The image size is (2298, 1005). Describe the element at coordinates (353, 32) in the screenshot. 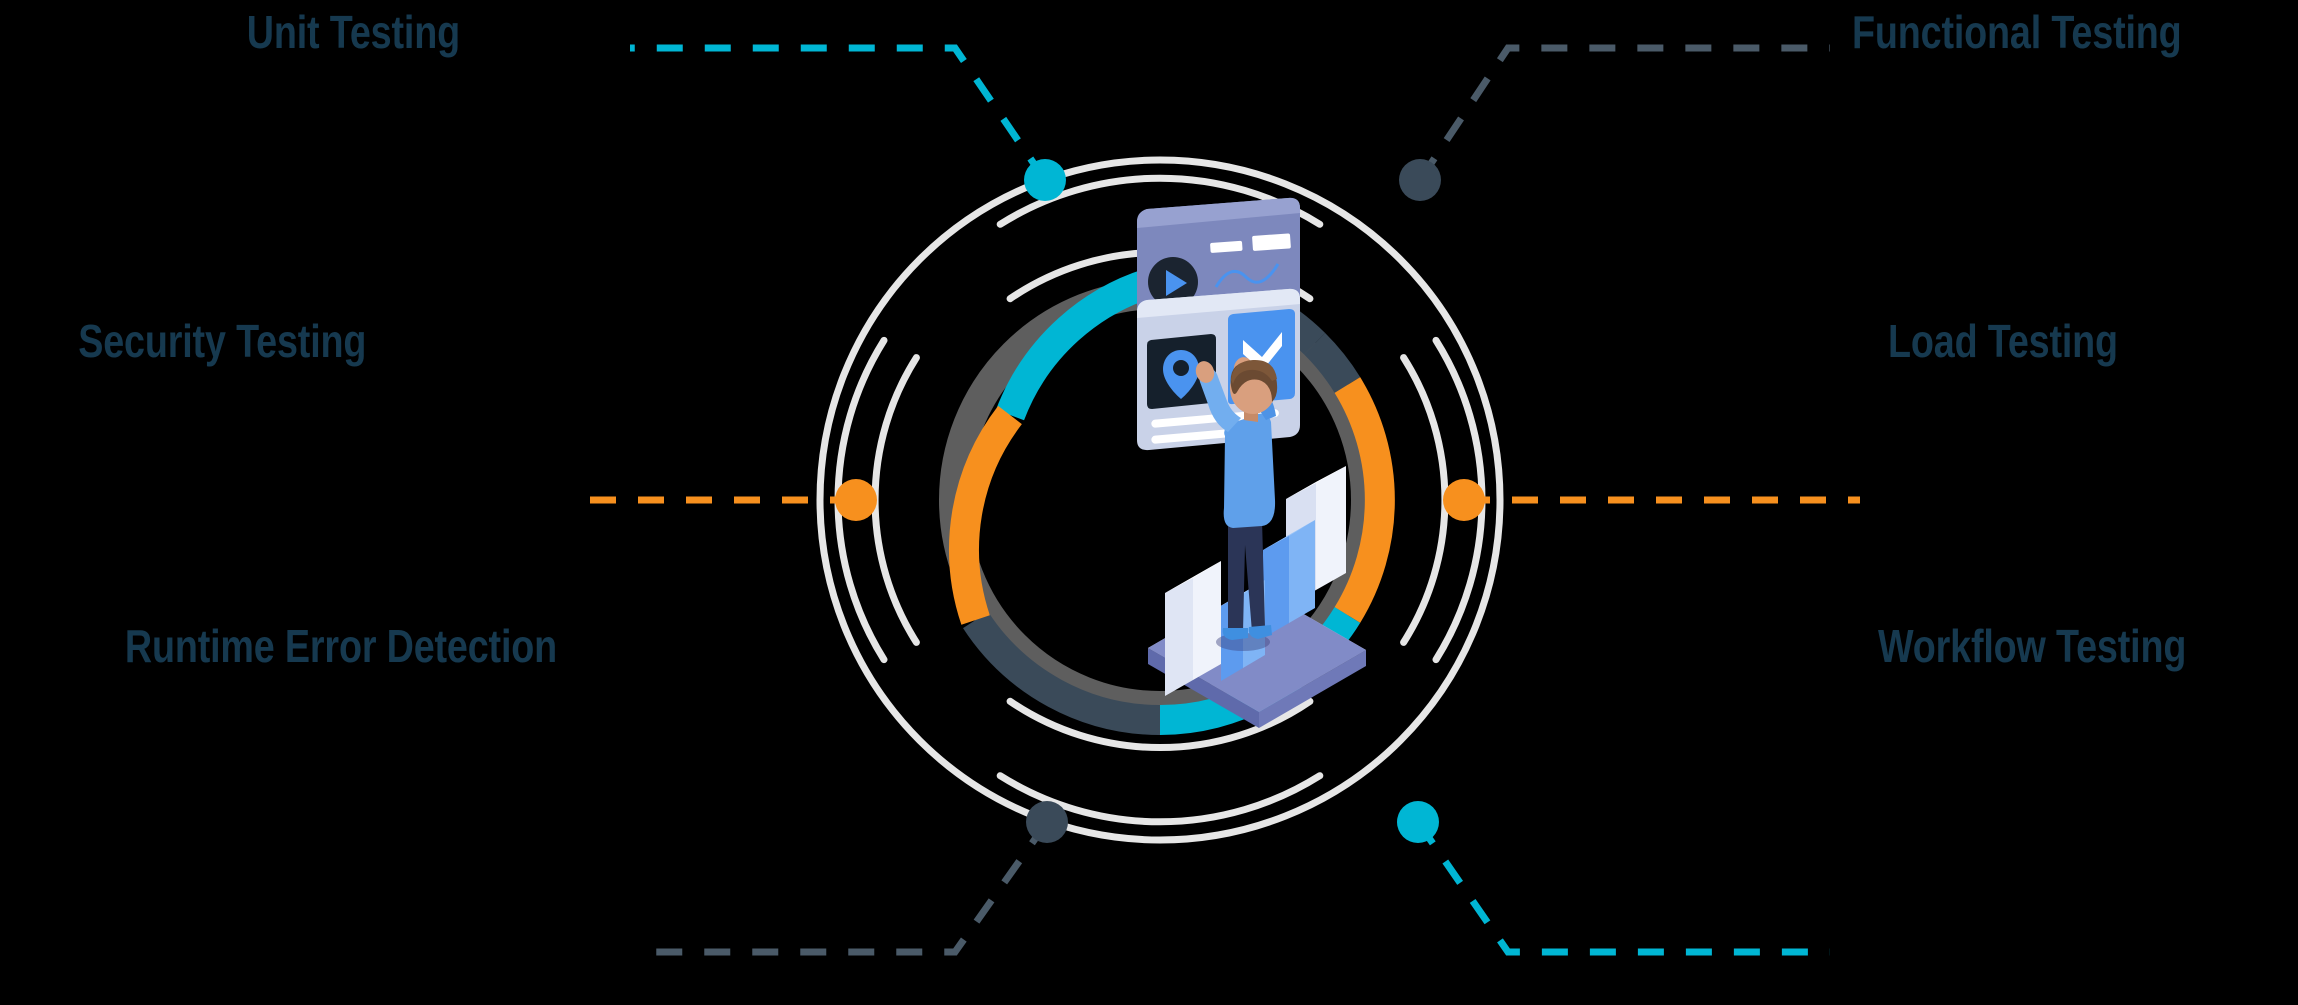

I see `label-unit-testing: Unit Testing` at that location.